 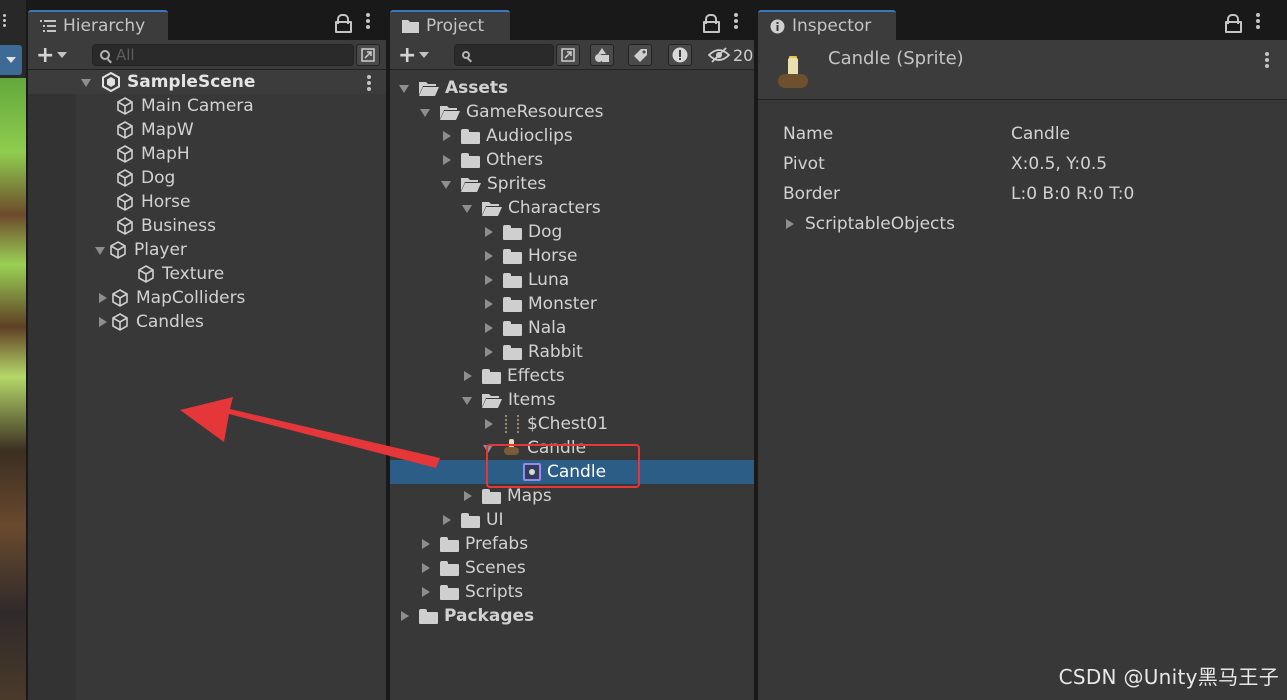 What do you see at coordinates (170, 322) in the screenshot?
I see `tree-item-label: Candles` at bounding box center [170, 322].